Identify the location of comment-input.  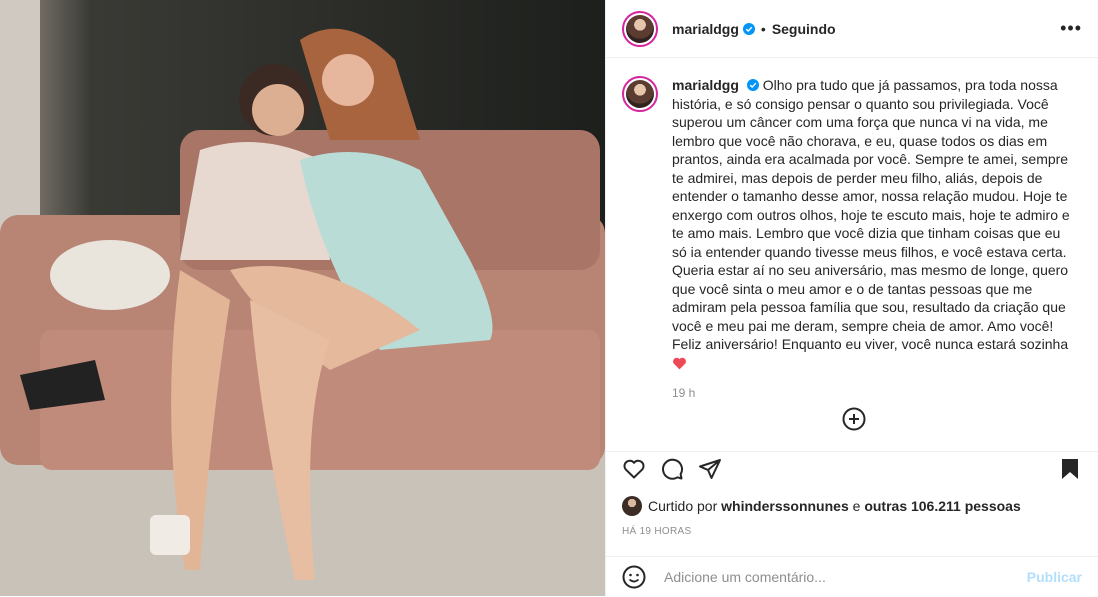
(844, 577).